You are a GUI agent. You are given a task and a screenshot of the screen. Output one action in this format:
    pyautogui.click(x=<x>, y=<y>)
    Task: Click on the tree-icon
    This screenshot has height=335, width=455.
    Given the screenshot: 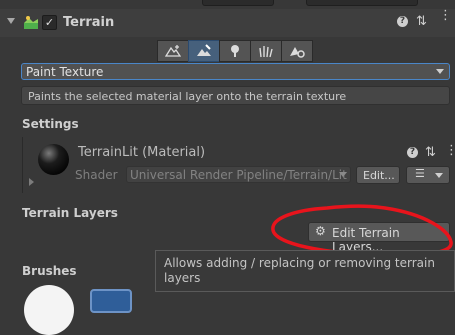 What is the action you would take?
    pyautogui.click(x=235, y=51)
    